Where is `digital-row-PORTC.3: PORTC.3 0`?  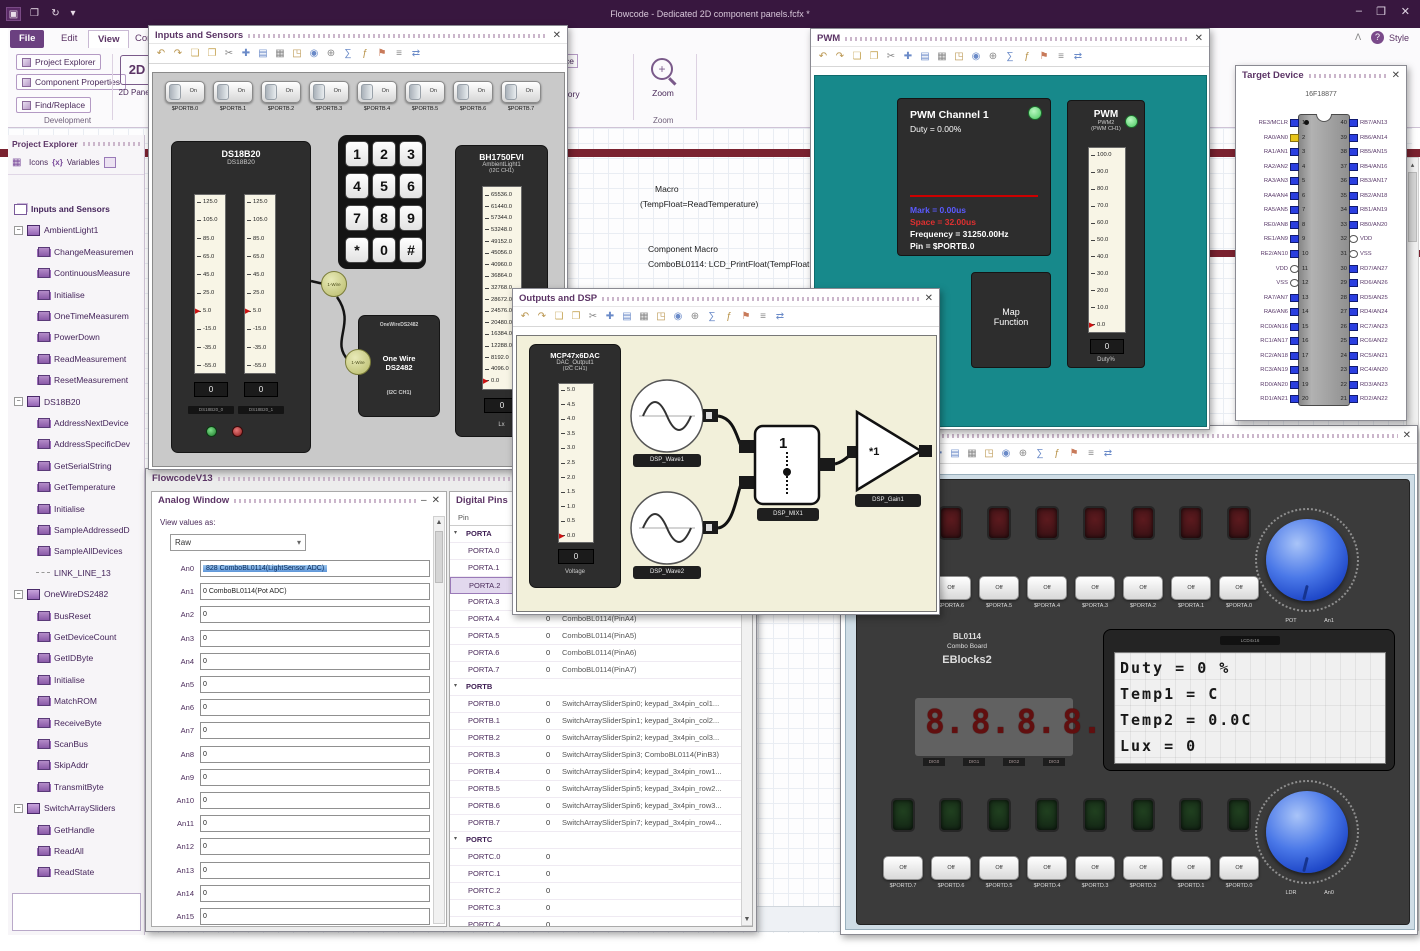 digital-row-PORTC.3: PORTC.3 0 is located at coordinates (596, 908).